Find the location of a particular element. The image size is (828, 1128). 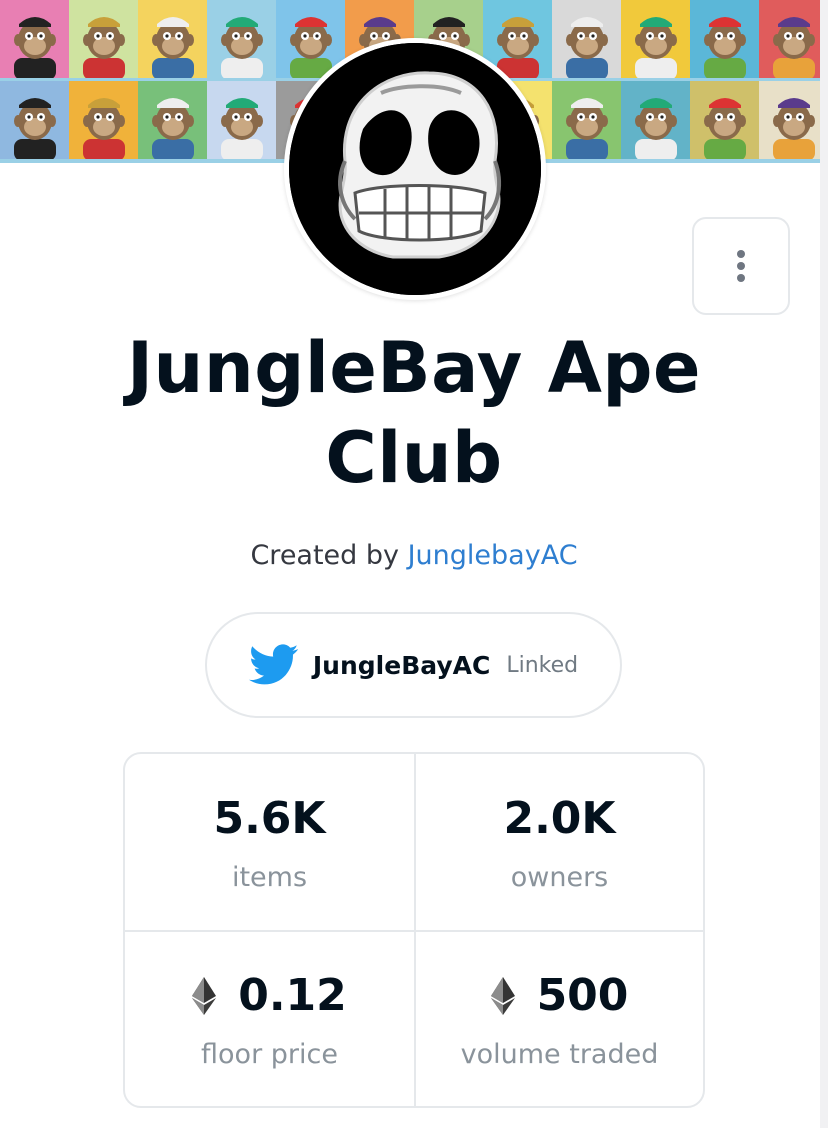

stat-owners-label: owners is located at coordinates (559, 877).